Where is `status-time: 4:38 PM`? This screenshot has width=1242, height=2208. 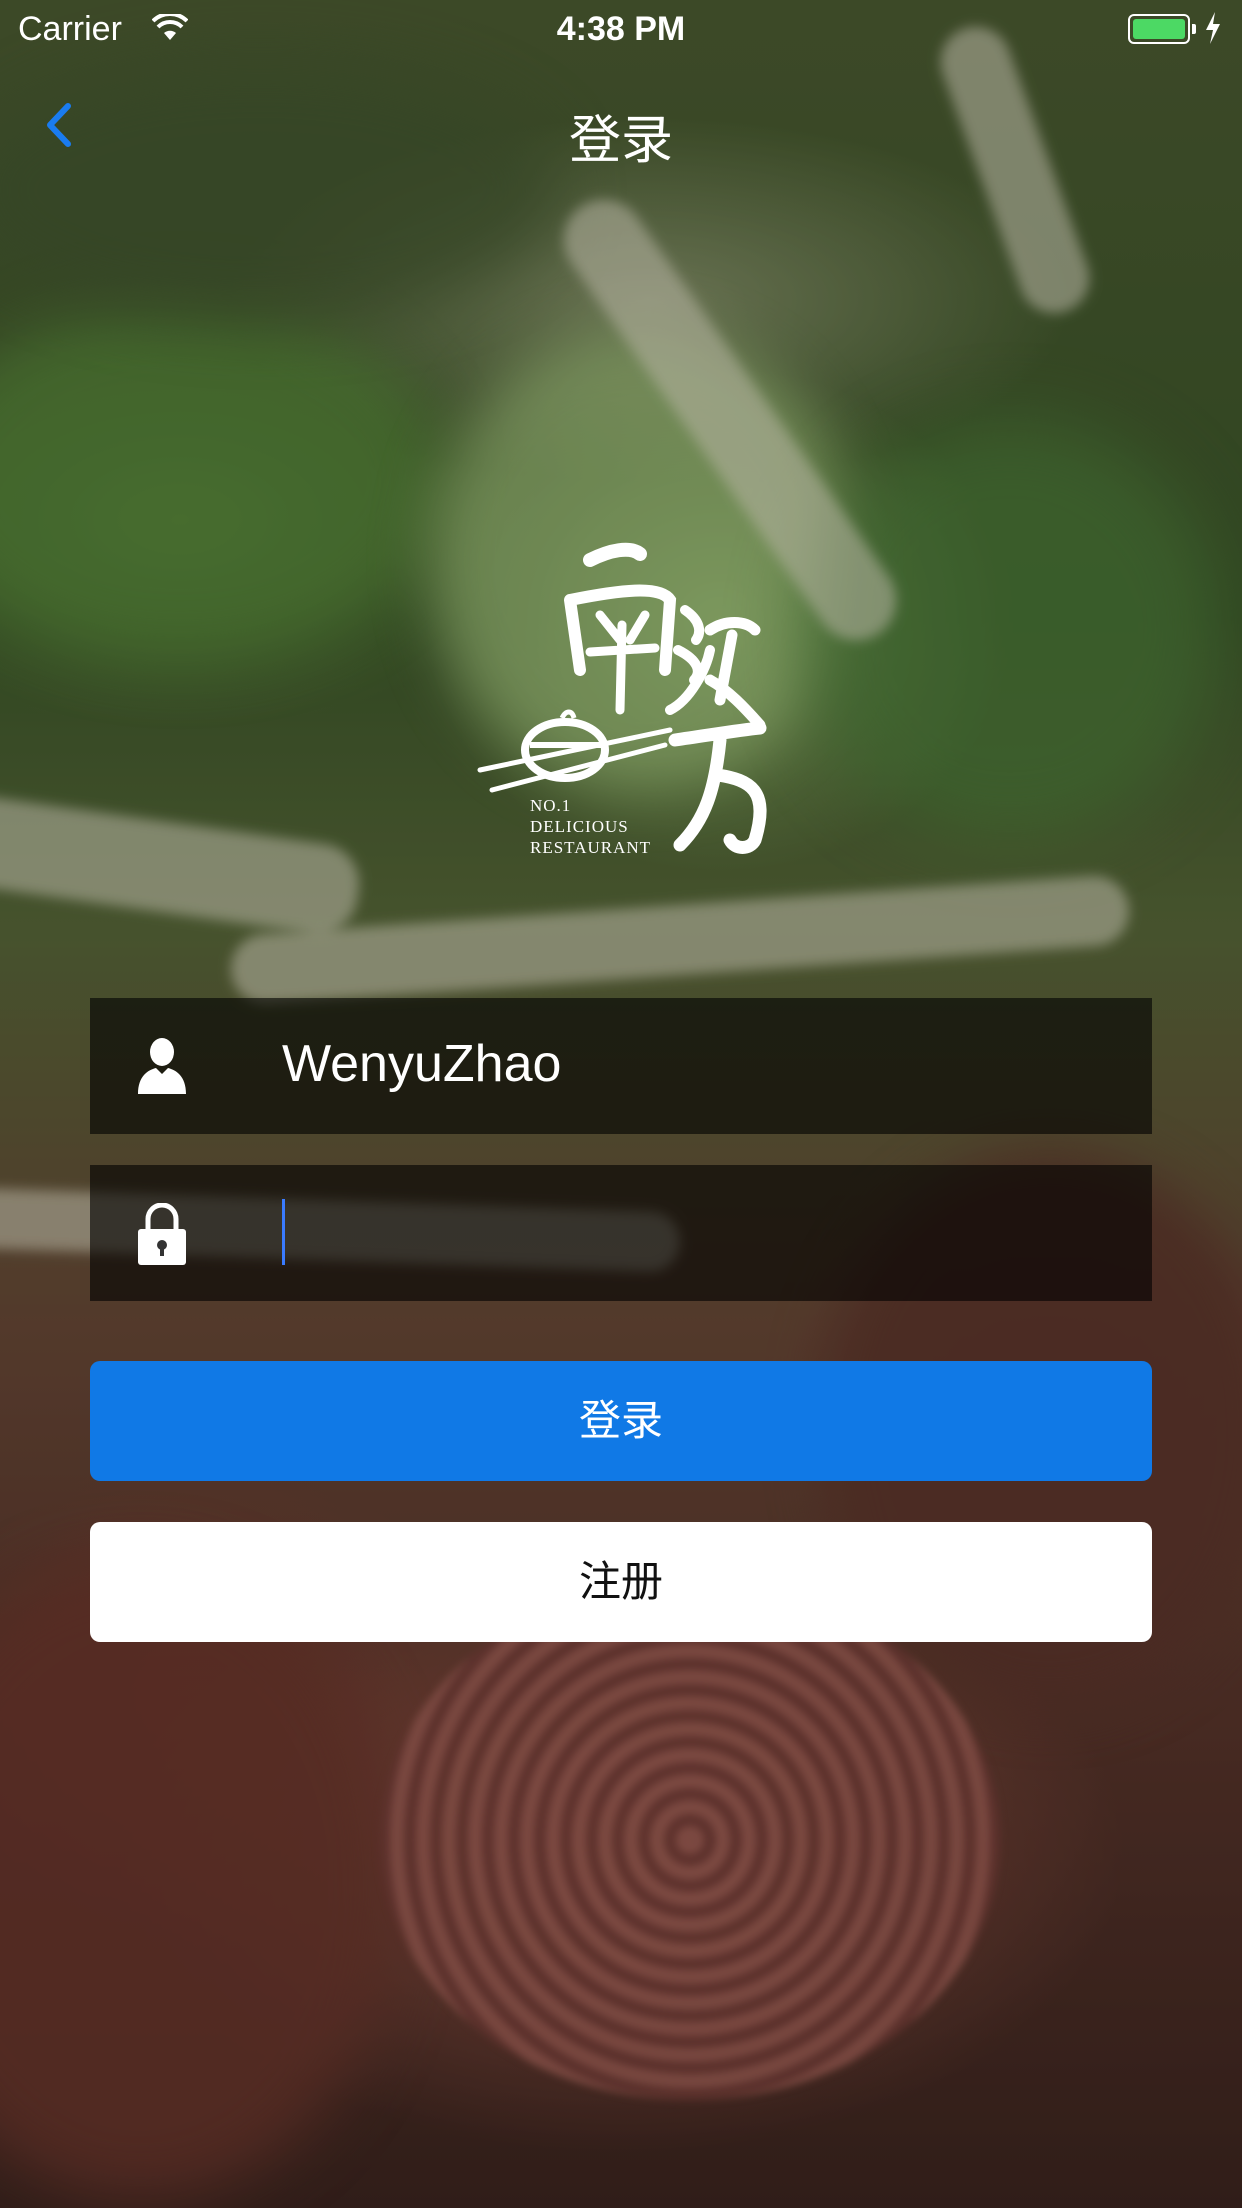
status-time: 4:38 PM is located at coordinates (621, 29).